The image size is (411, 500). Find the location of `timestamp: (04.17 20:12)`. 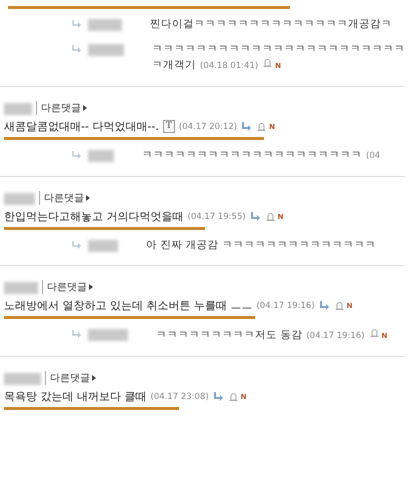

timestamp: (04.17 20:12) is located at coordinates (208, 127).